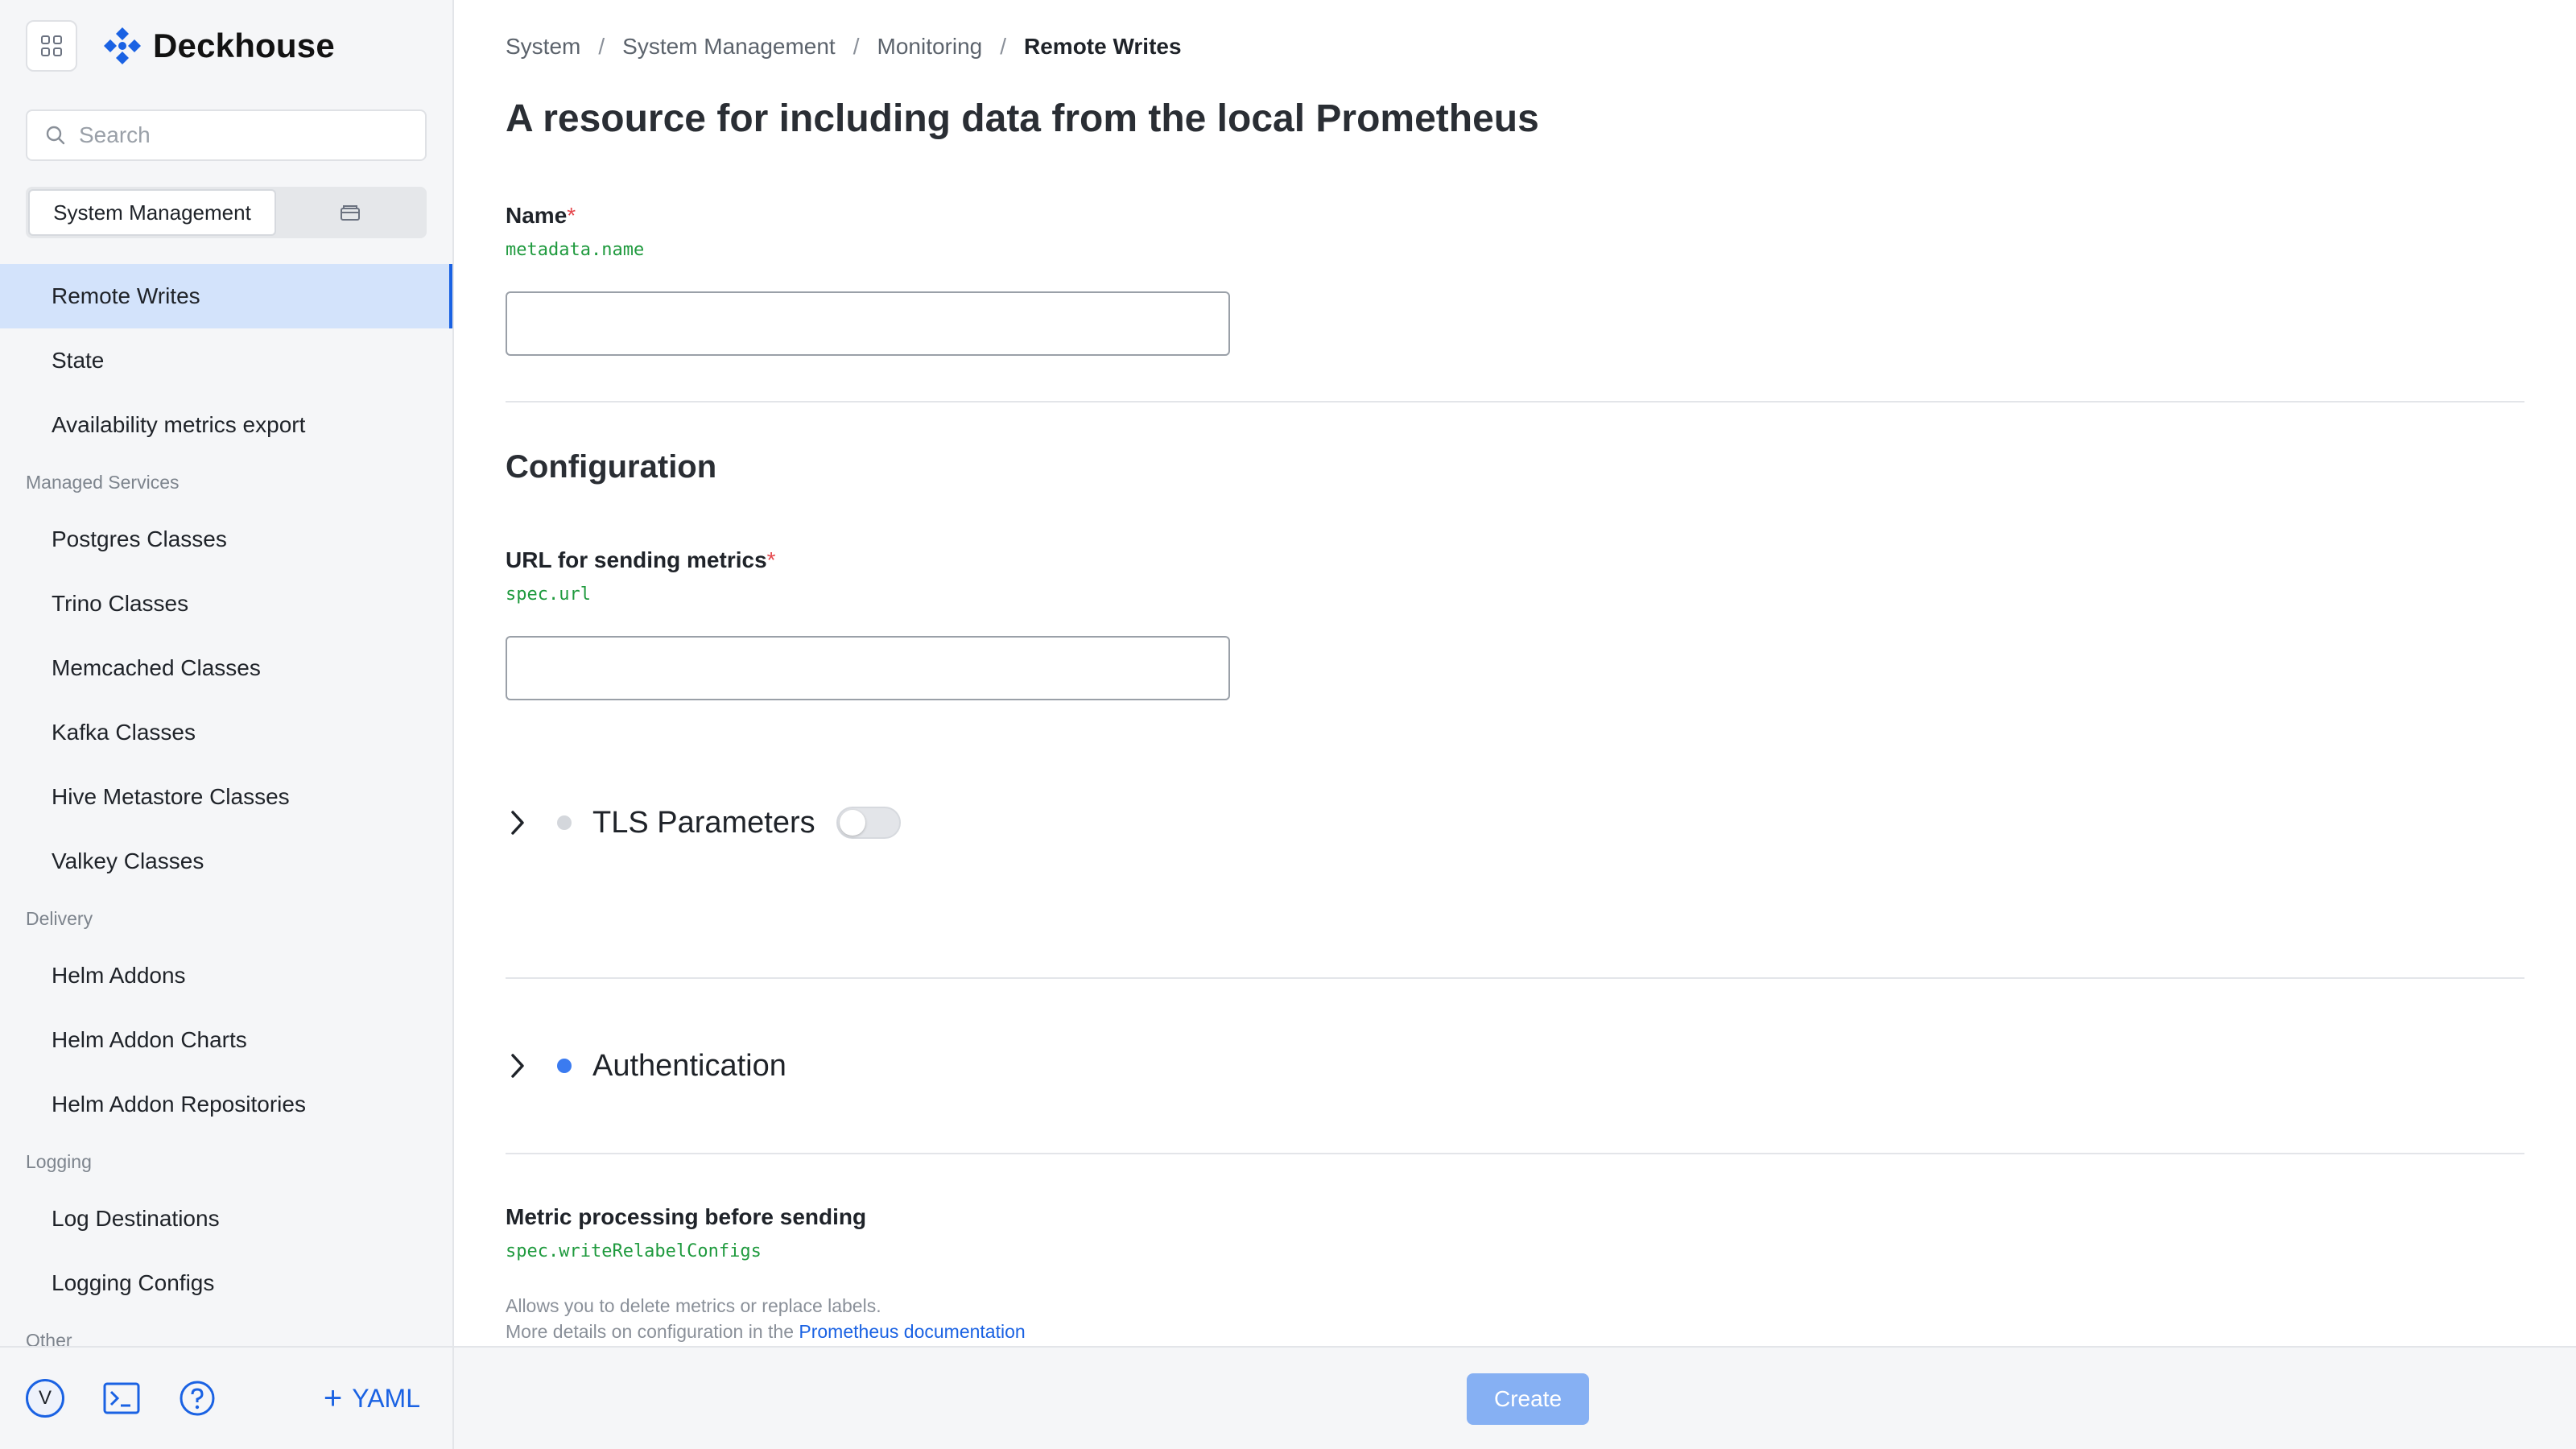 This screenshot has height=1449, width=2576. What do you see at coordinates (226, 425) in the screenshot?
I see `sidebar-item-availability-metrics-export: Availability metrics export` at bounding box center [226, 425].